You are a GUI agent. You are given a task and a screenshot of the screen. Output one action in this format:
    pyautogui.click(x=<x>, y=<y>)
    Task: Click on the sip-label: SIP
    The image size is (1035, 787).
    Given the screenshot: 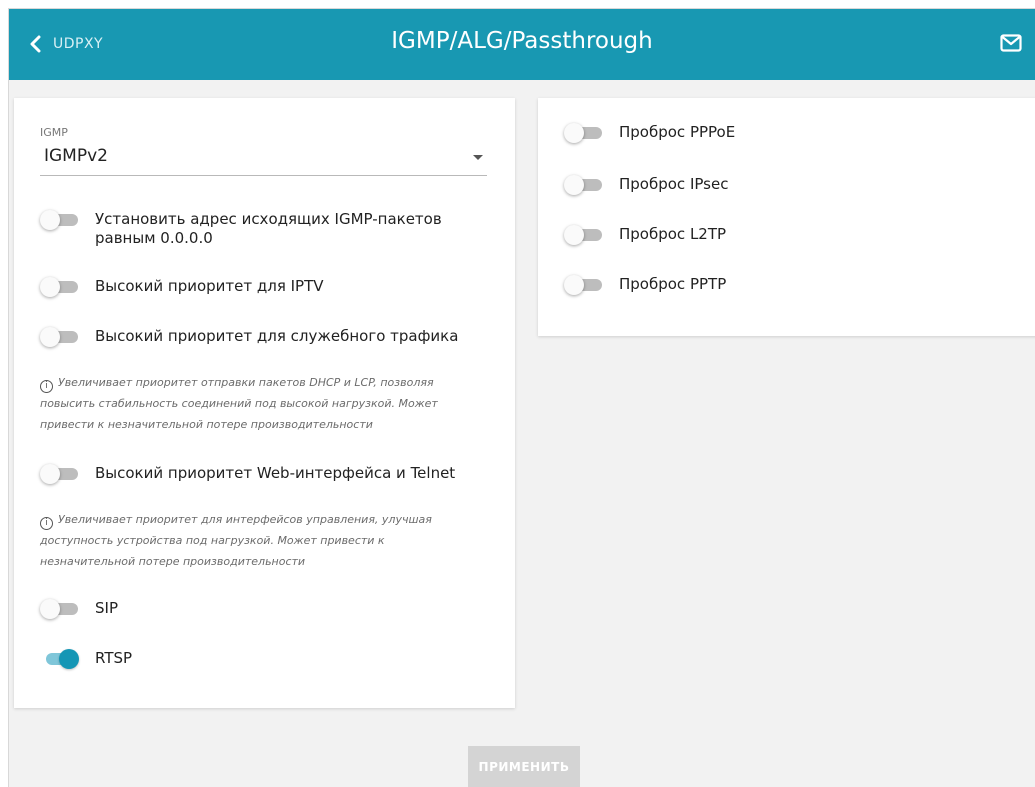 What is the action you would take?
    pyautogui.click(x=106, y=608)
    